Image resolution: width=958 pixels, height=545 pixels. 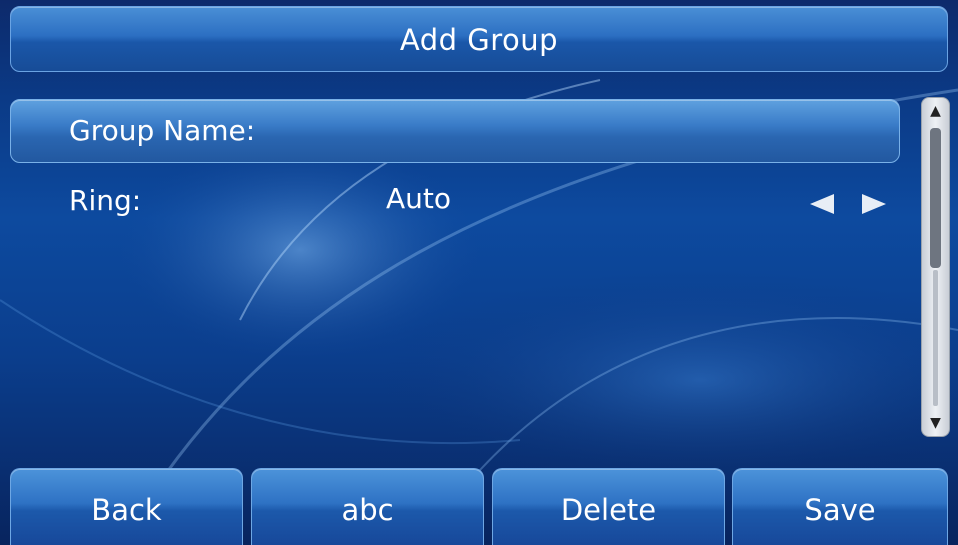 What do you see at coordinates (418, 198) in the screenshot?
I see `ring-value: Auto` at bounding box center [418, 198].